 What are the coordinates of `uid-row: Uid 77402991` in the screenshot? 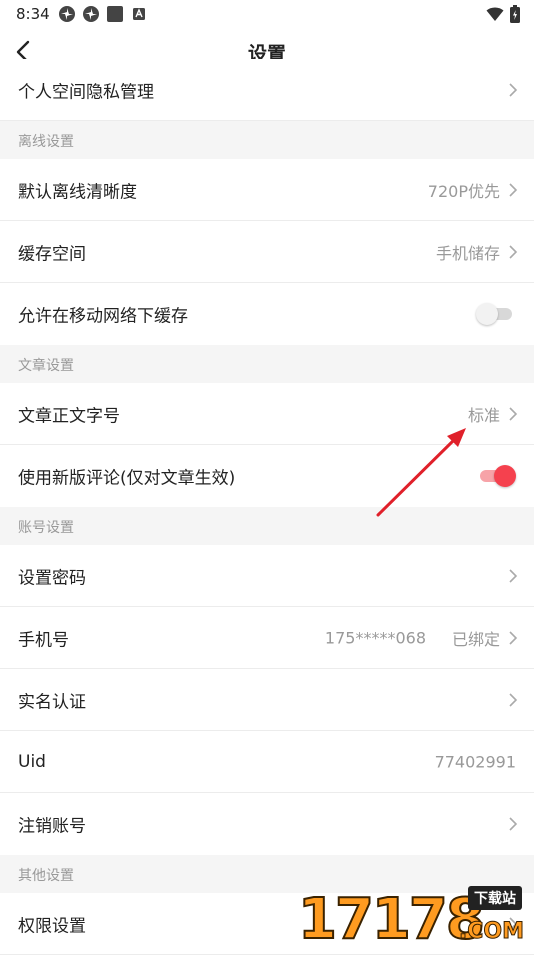 It's located at (267, 762).